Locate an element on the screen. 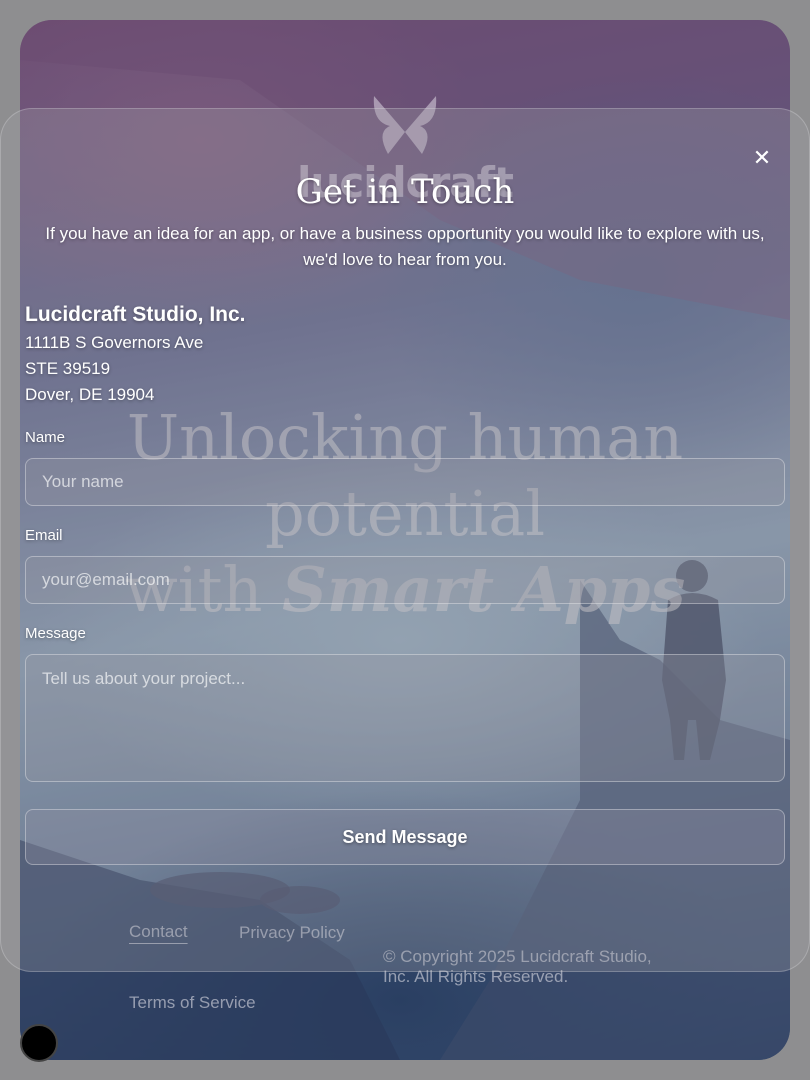 The height and width of the screenshot is (1080, 810). message-label: Message is located at coordinates (55, 633).